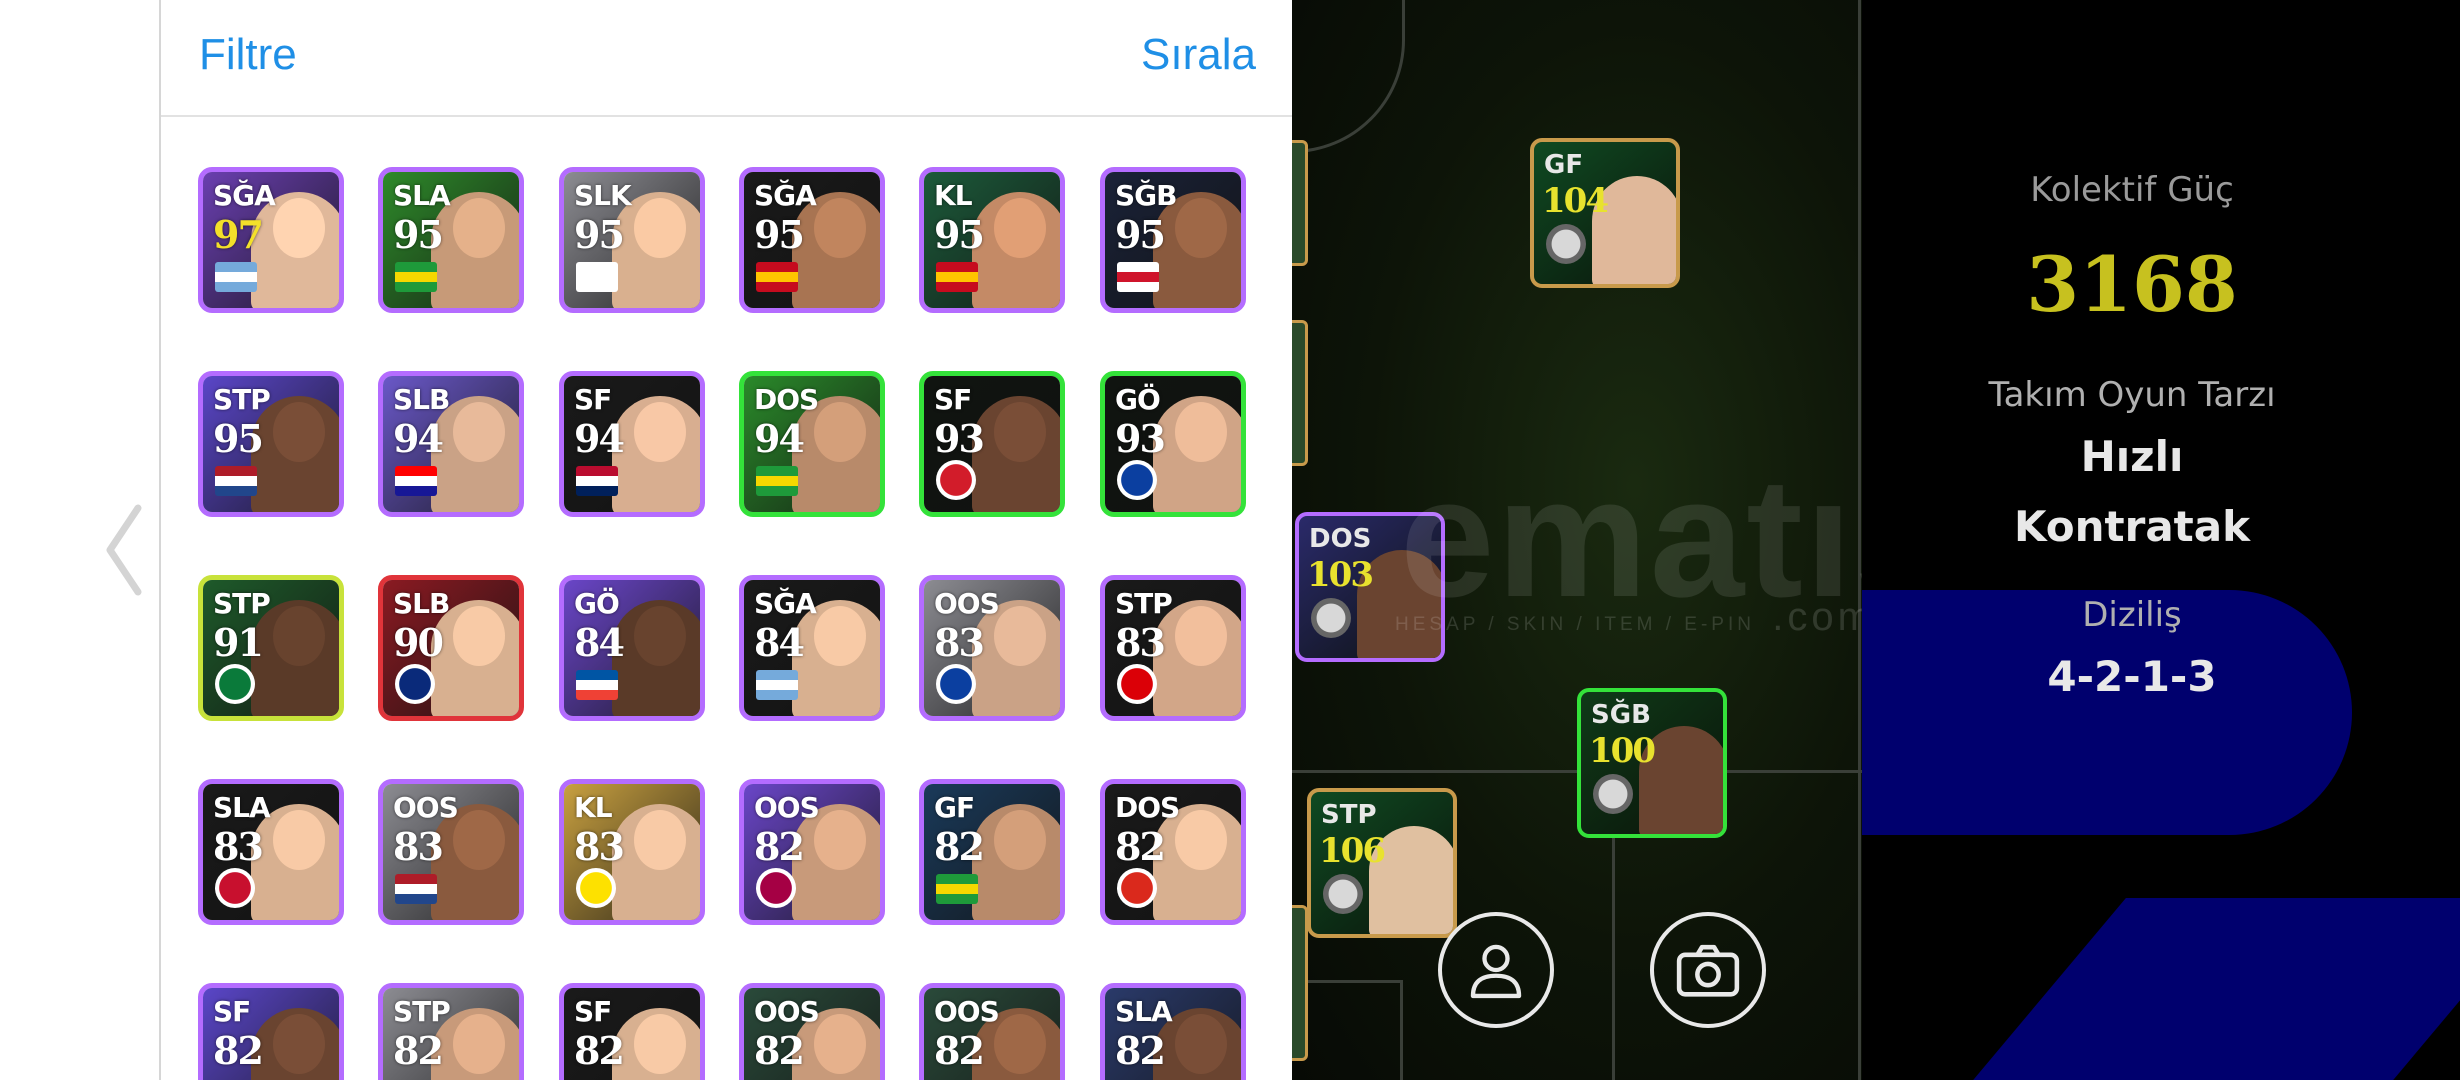 The width and height of the screenshot is (2460, 1080). I want to click on player-card: KL 95, so click(992, 240).